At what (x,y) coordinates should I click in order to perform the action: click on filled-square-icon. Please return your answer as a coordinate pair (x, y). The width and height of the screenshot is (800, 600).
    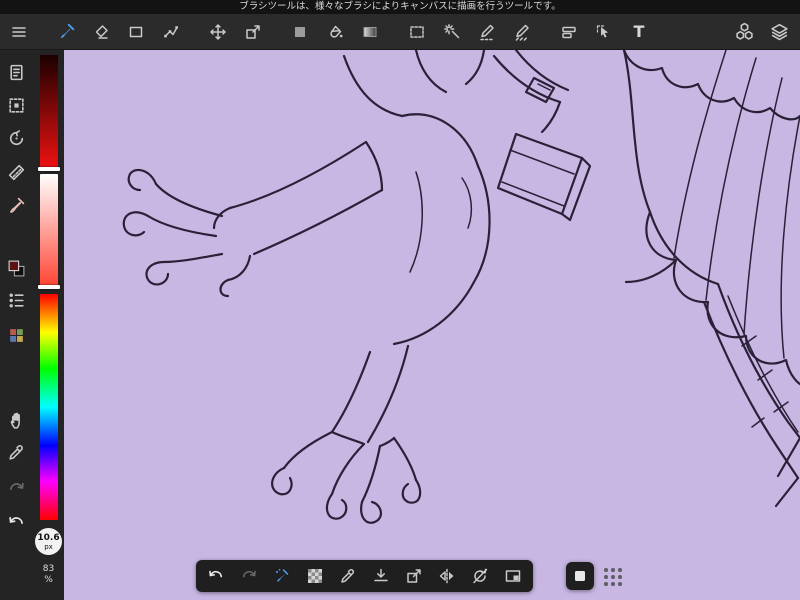
    Looking at the image, I should click on (300, 31).